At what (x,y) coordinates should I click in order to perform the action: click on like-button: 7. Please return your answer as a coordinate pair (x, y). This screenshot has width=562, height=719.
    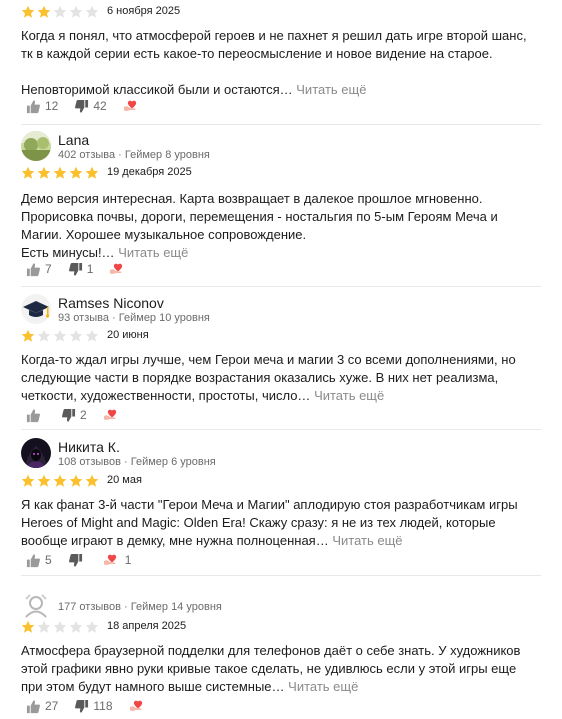
    Looking at the image, I should click on (39, 269).